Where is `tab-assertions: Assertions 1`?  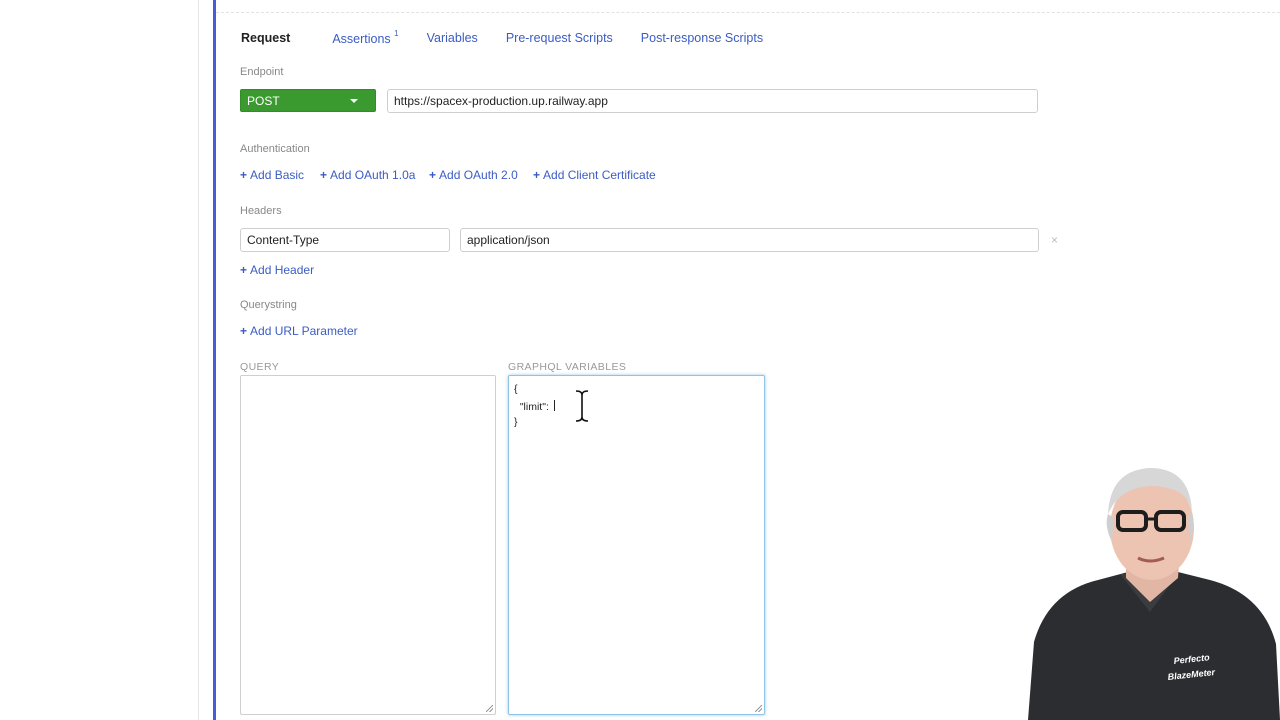
tab-assertions: Assertions 1 is located at coordinates (365, 38).